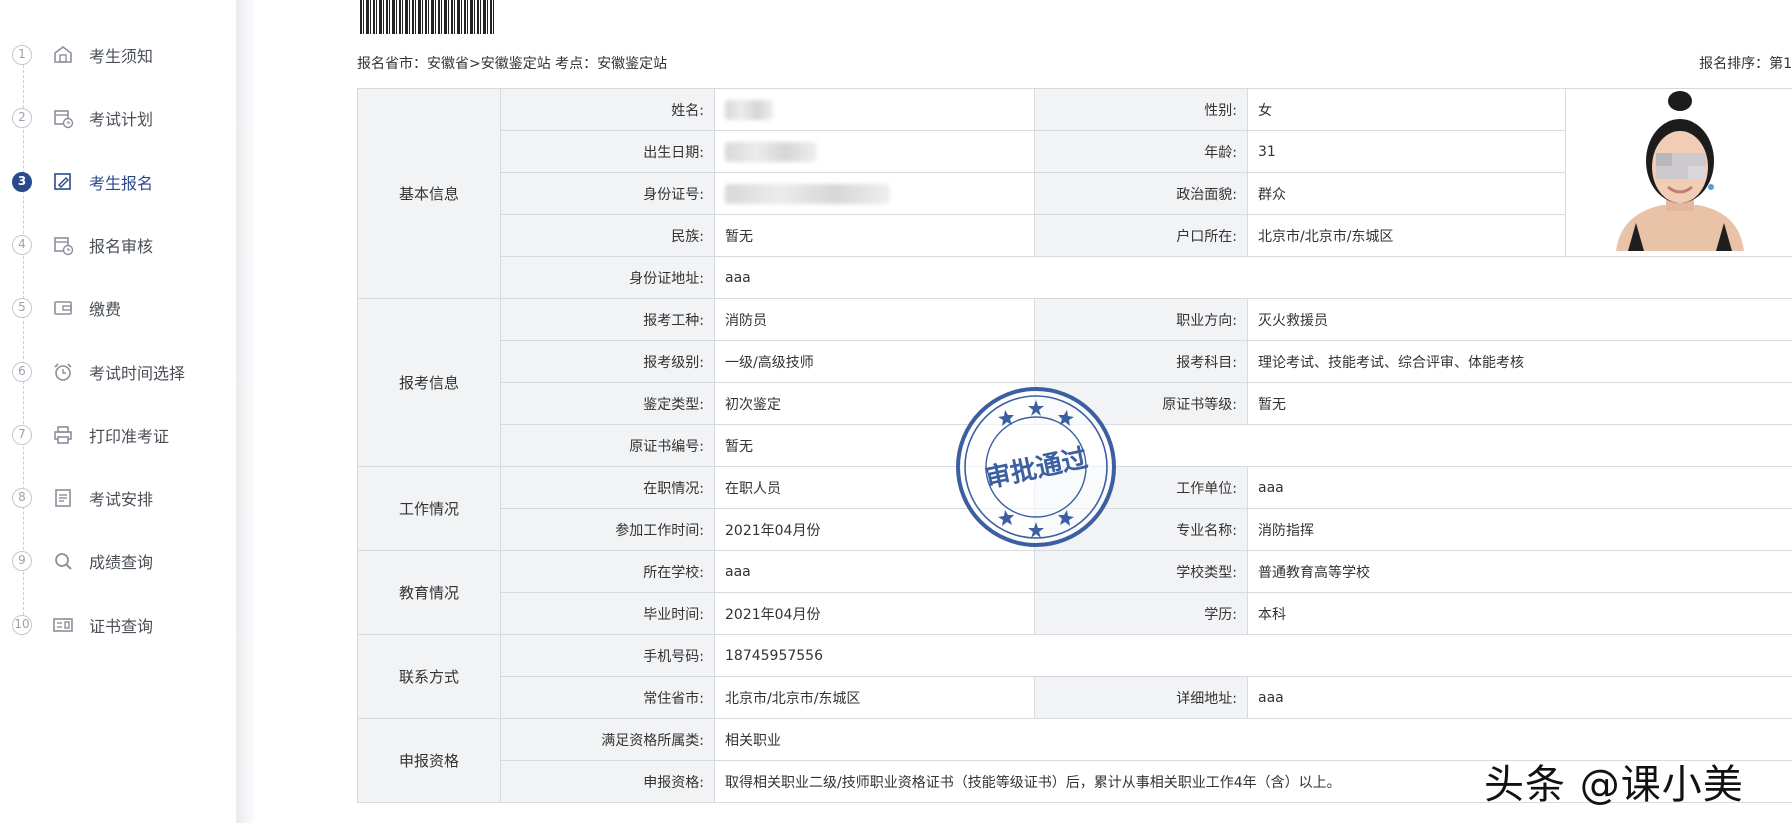  Describe the element at coordinates (807, 193) in the screenshot. I see `redacted-id` at that location.